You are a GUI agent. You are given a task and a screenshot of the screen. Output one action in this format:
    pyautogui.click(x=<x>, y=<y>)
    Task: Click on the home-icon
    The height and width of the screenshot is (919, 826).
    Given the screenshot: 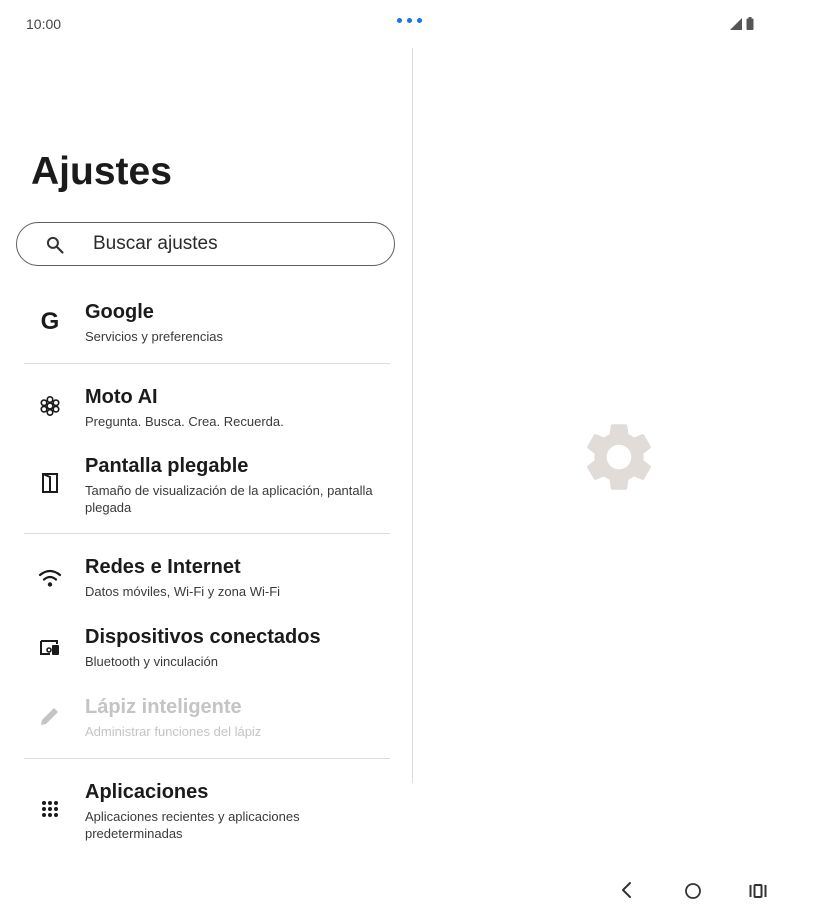 What is the action you would take?
    pyautogui.click(x=693, y=890)
    